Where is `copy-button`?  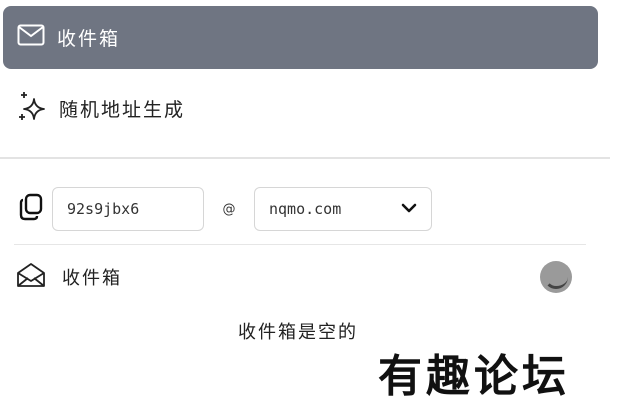
copy-button is located at coordinates (31, 209).